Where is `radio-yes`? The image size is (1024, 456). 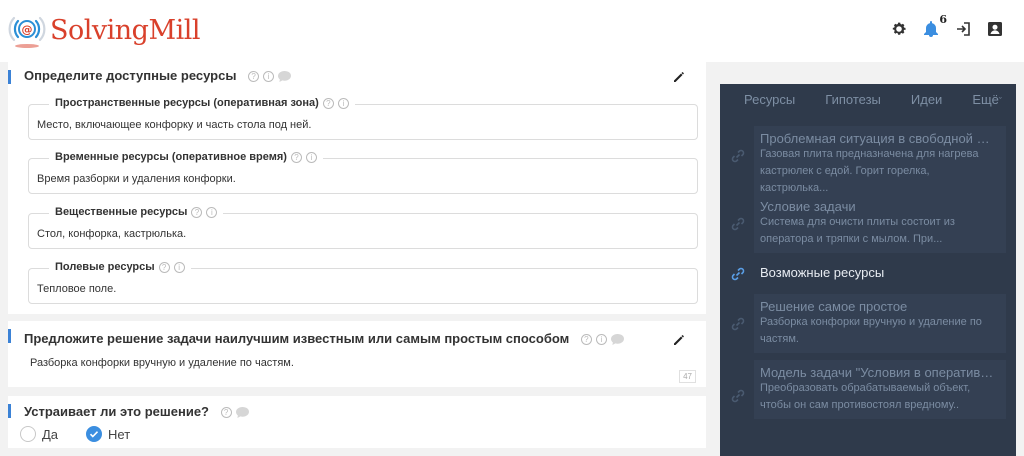 radio-yes is located at coordinates (28, 434).